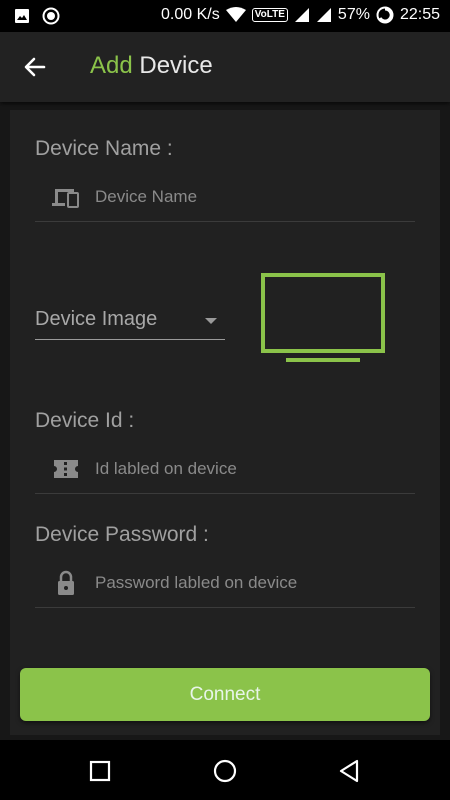  I want to click on network-speed: 0.00 K/s, so click(190, 14).